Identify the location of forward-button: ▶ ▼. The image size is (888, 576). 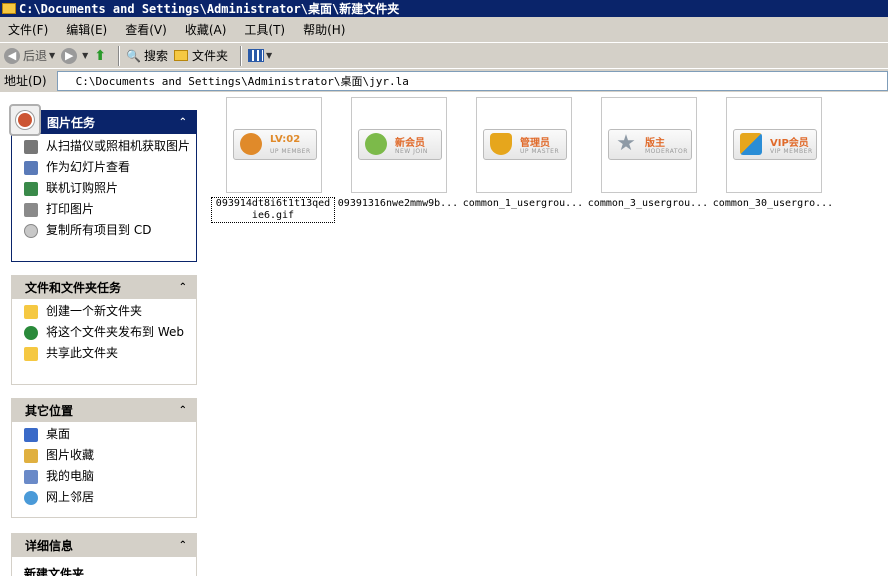
(74, 55).